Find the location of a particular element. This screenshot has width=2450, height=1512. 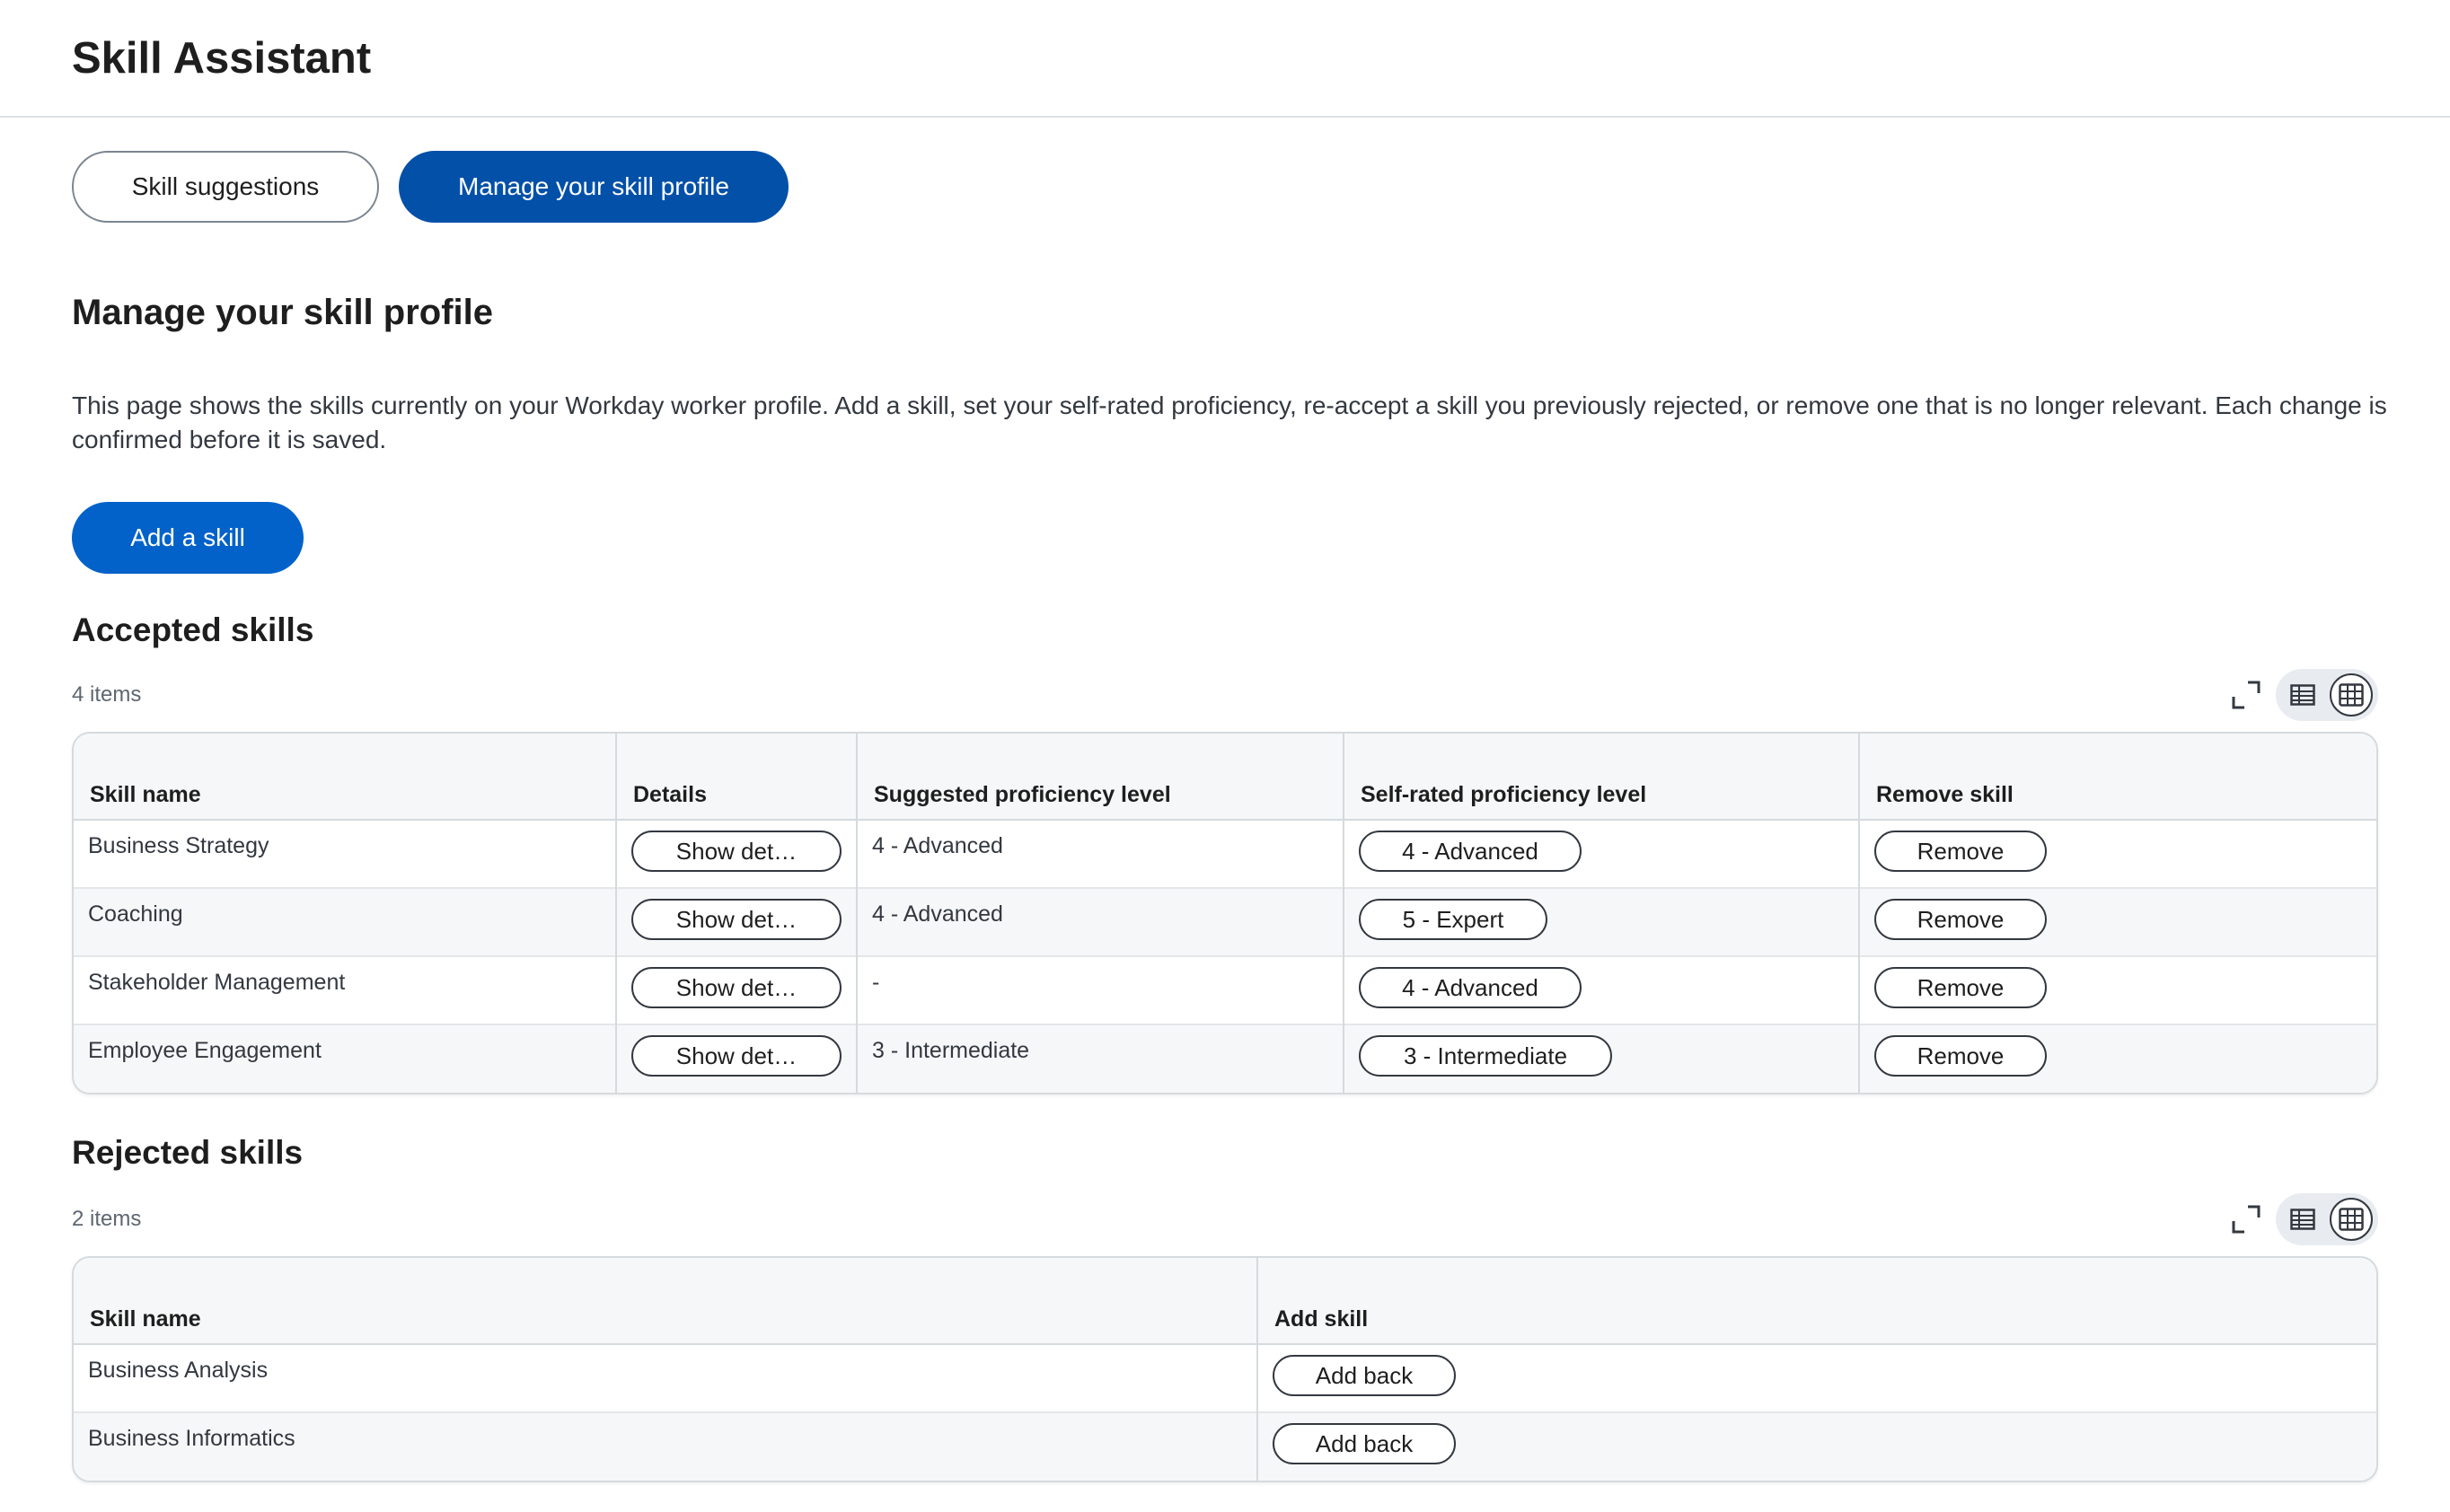

table-header-row: Skill name Add skill is located at coordinates (1225, 1301).